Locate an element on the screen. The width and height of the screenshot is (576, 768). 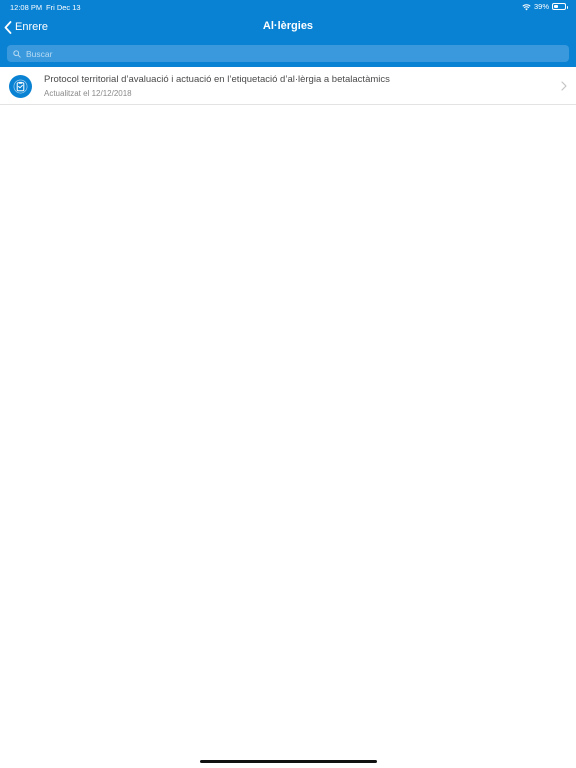
status-bar: 12:08 PM Fri Dec 13 39% is located at coordinates (288, 7).